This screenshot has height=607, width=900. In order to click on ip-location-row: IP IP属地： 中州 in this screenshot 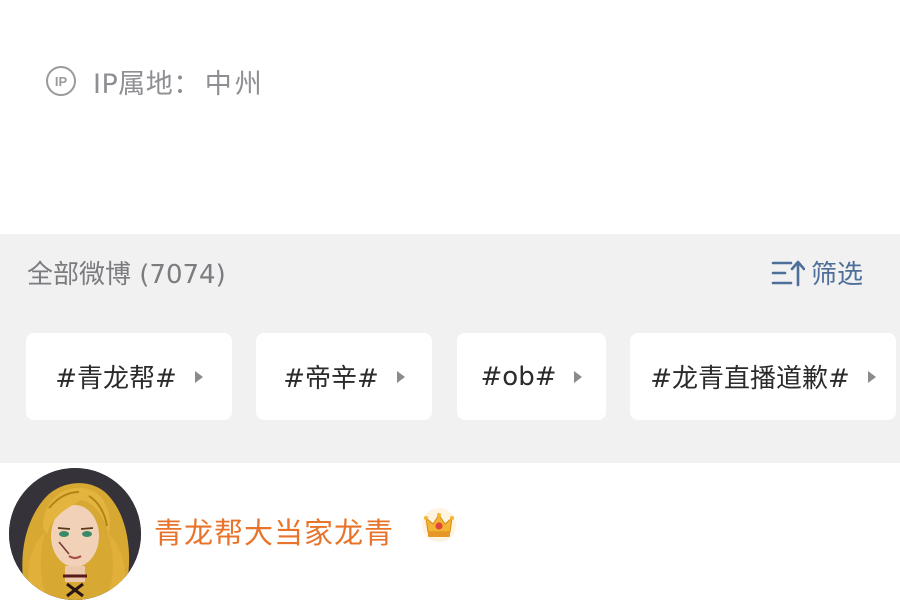, I will do `click(155, 81)`.